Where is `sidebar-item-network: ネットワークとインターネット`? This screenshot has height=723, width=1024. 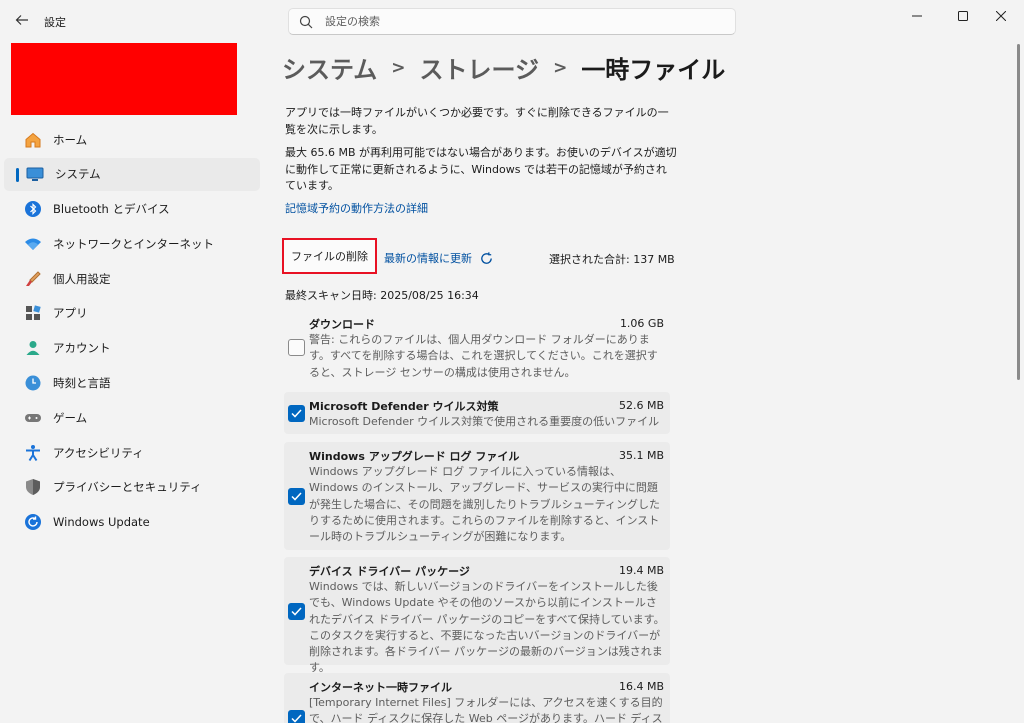
sidebar-item-network: ネットワークとインターネット is located at coordinates (132, 243).